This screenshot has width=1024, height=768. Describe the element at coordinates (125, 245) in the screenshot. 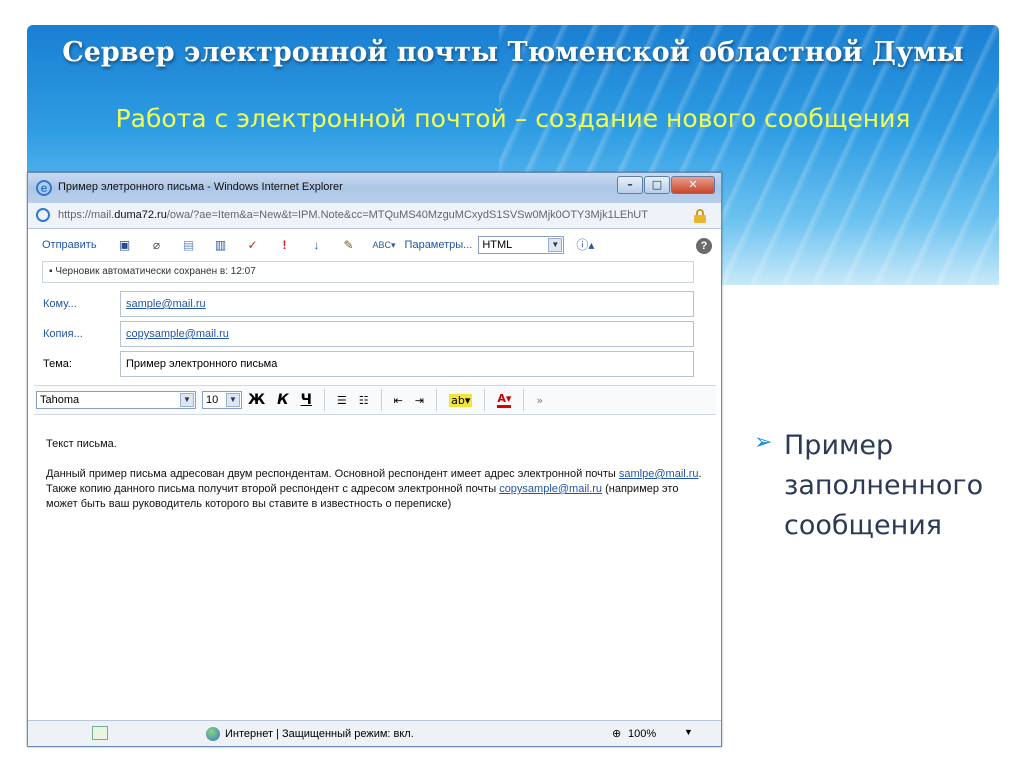

I see `save-icon: ▣` at that location.